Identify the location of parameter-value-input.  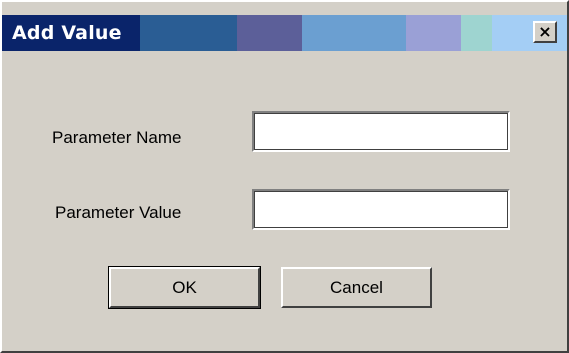
(381, 209).